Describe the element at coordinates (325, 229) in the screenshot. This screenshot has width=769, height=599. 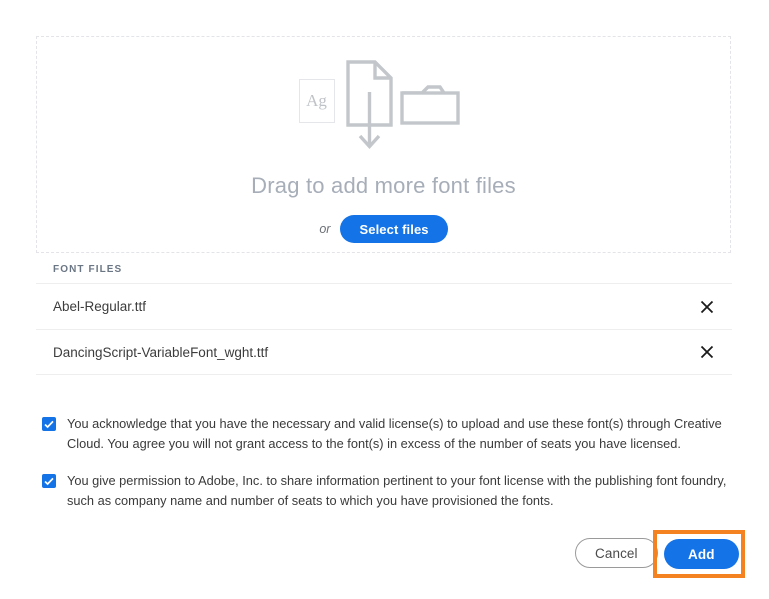
I see `or-label: or` at that location.